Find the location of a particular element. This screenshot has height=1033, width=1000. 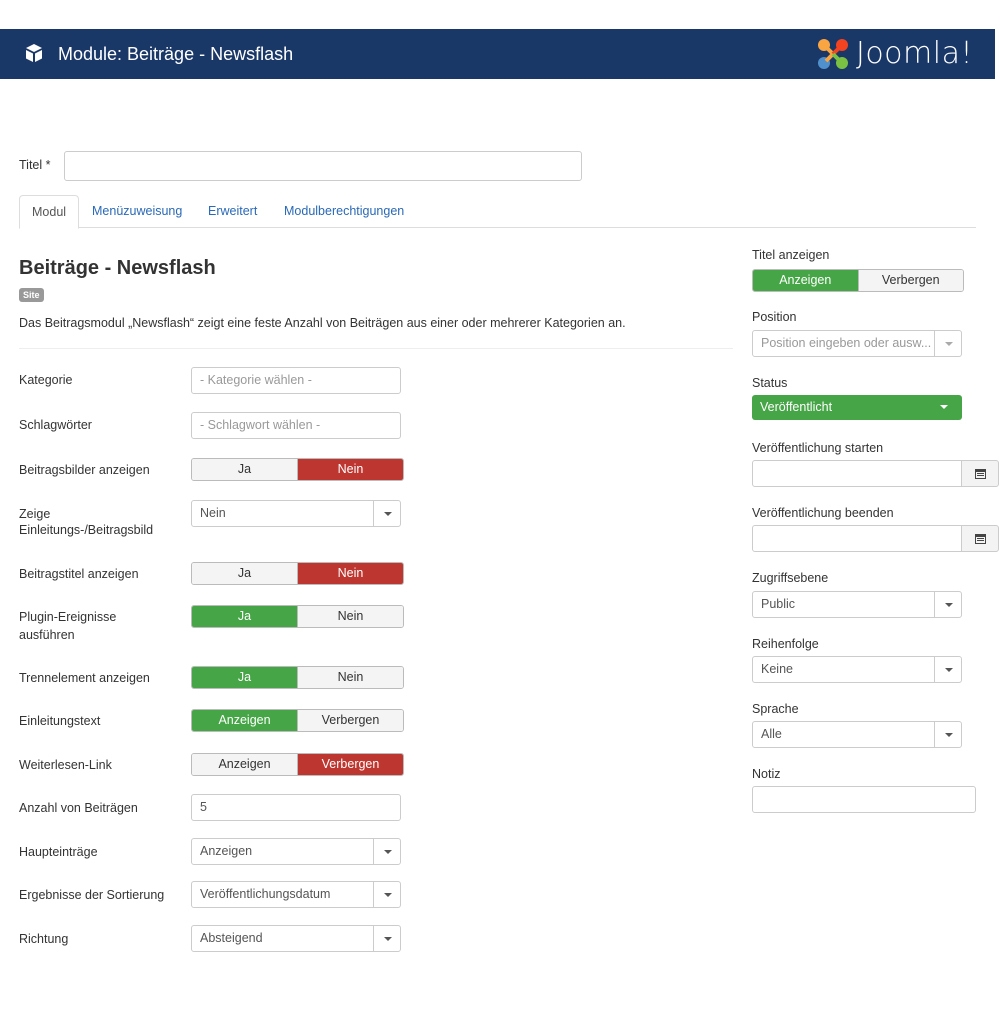

plugin-label-2: ausführen is located at coordinates (47, 635).